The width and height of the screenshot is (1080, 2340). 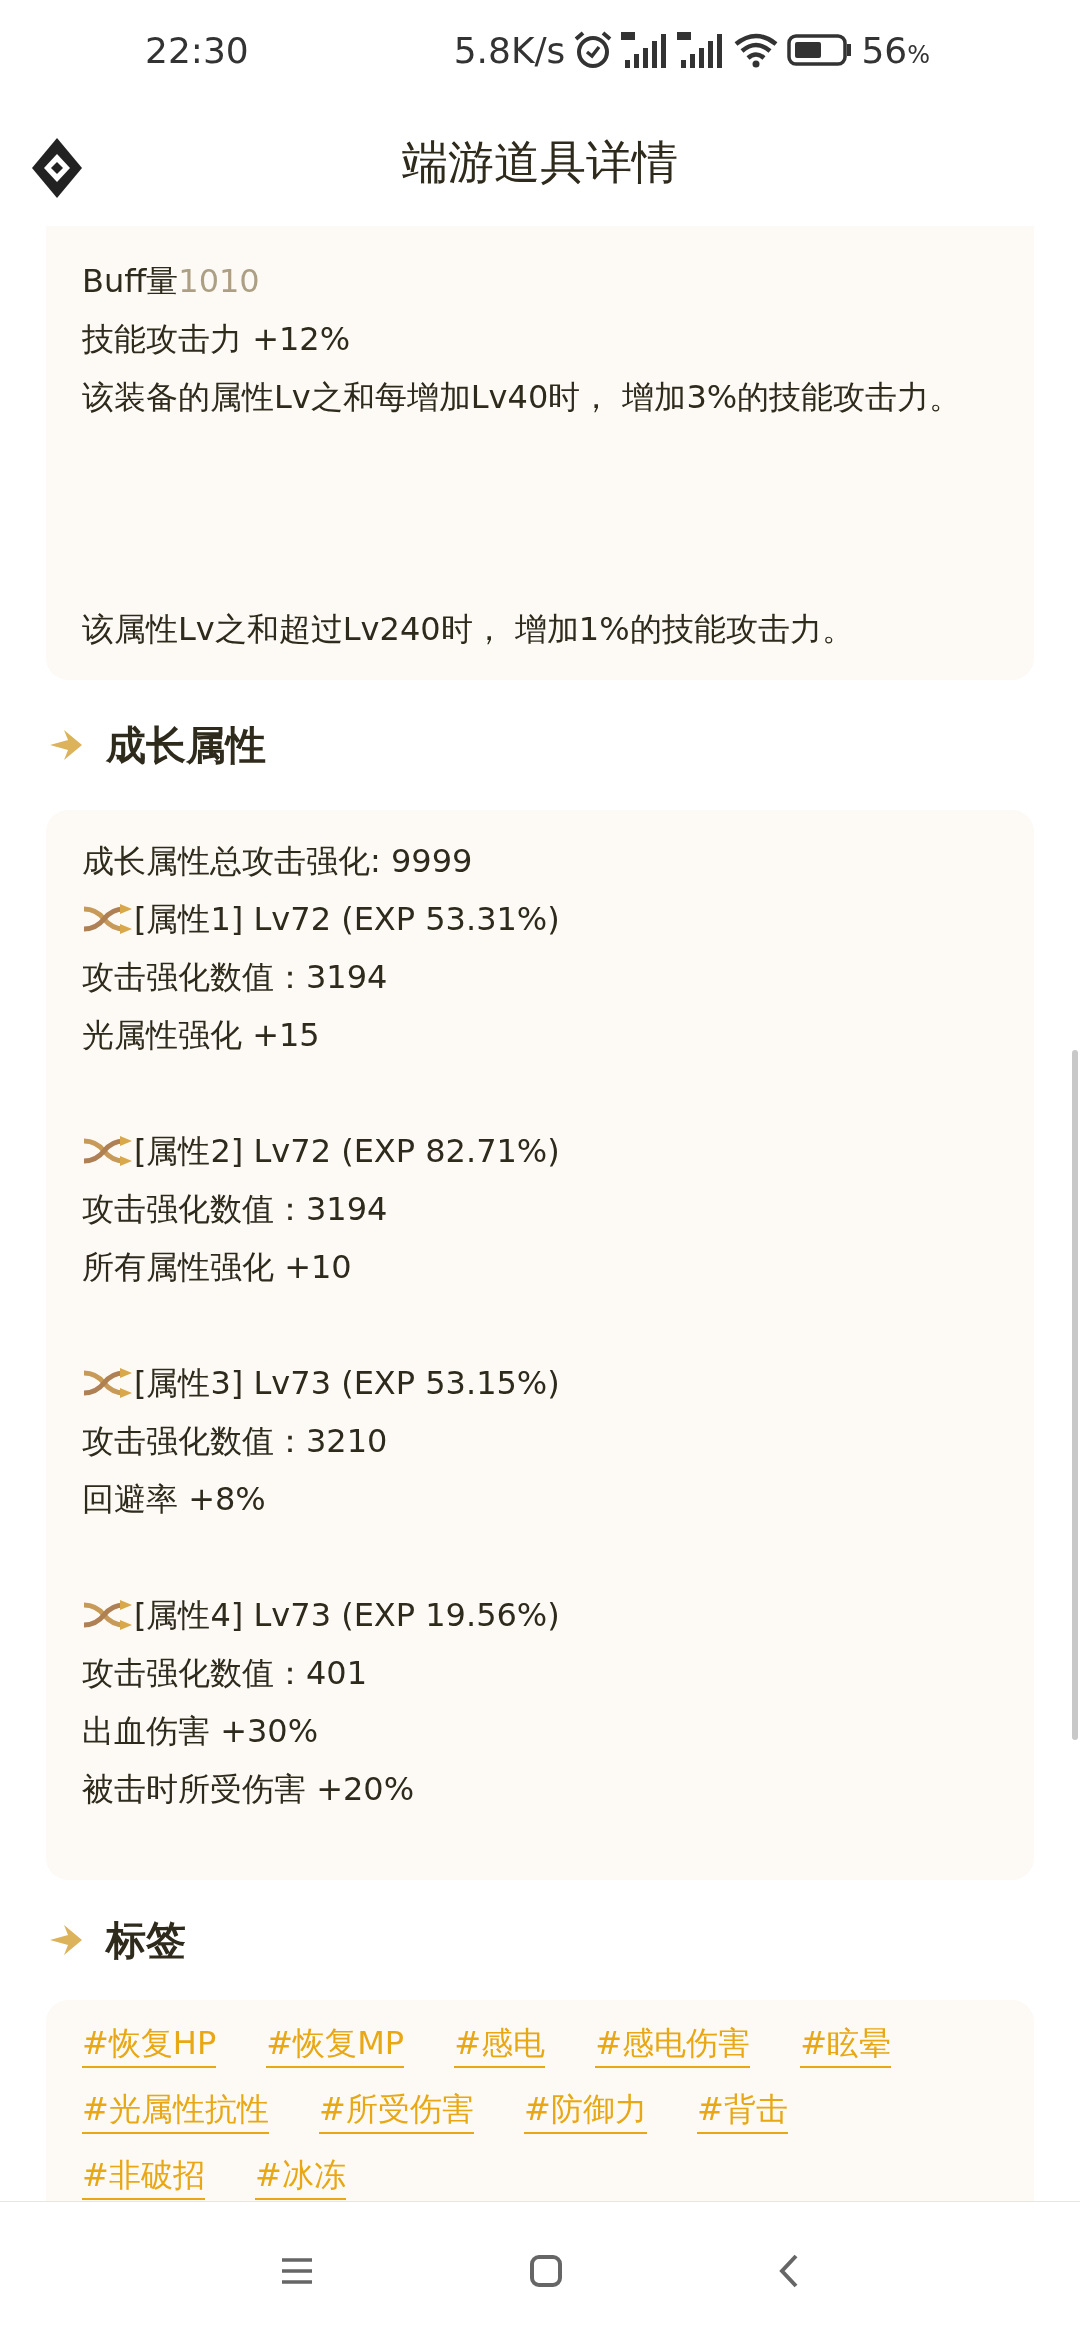 What do you see at coordinates (500, 2044) in the screenshot?
I see `tag-link: #感电` at bounding box center [500, 2044].